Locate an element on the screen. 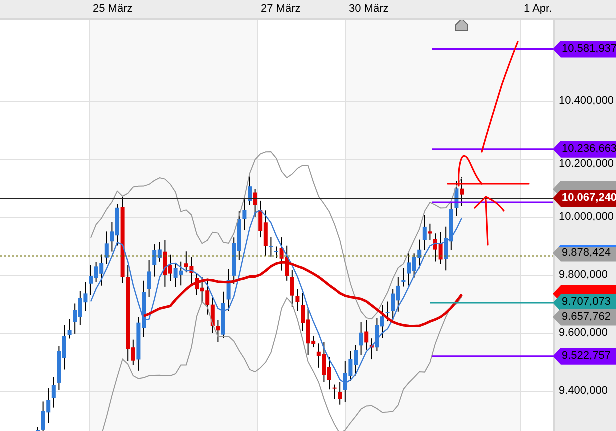  price-label: 10.000,000 is located at coordinates (586, 217).